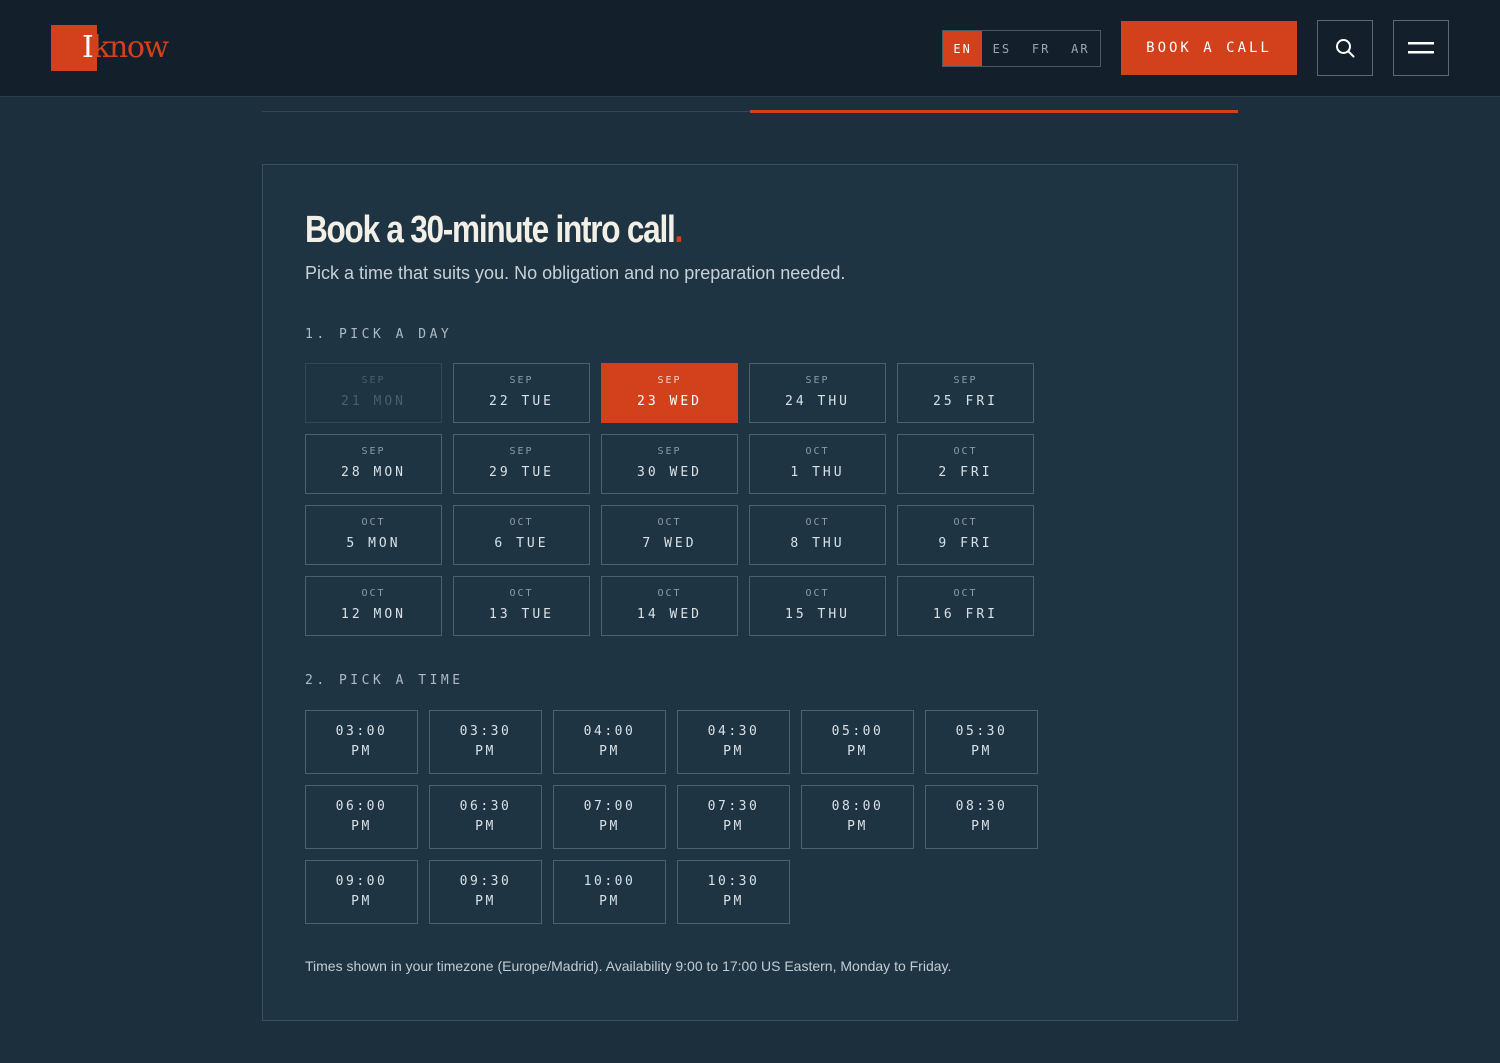 This screenshot has height=1063, width=1500. I want to click on day-option: OCT 15 THU, so click(817, 606).